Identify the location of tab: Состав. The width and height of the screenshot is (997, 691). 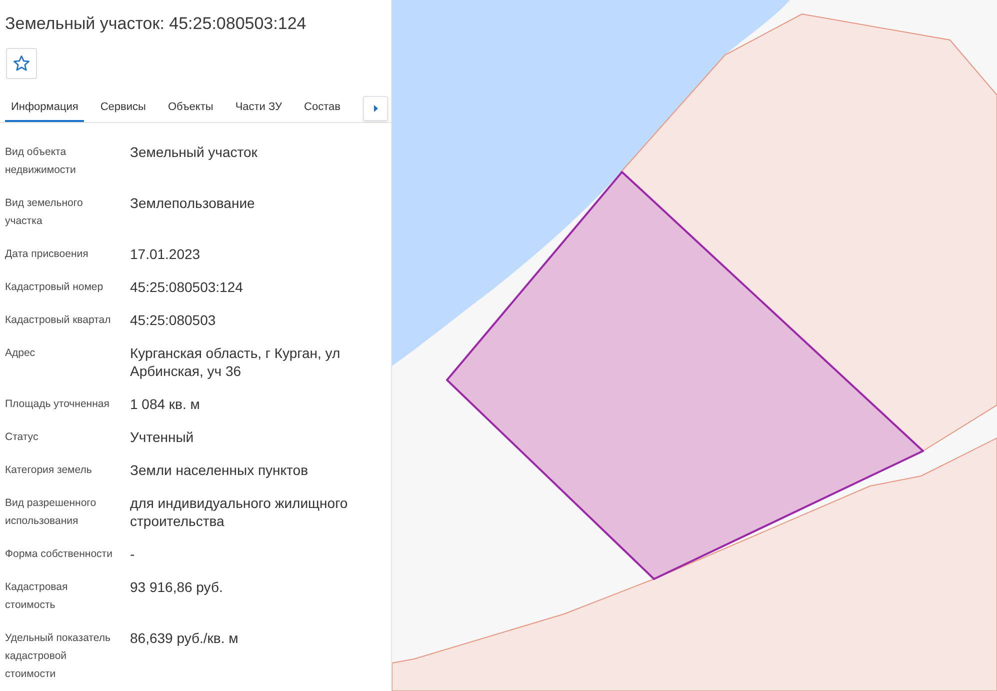
(322, 108).